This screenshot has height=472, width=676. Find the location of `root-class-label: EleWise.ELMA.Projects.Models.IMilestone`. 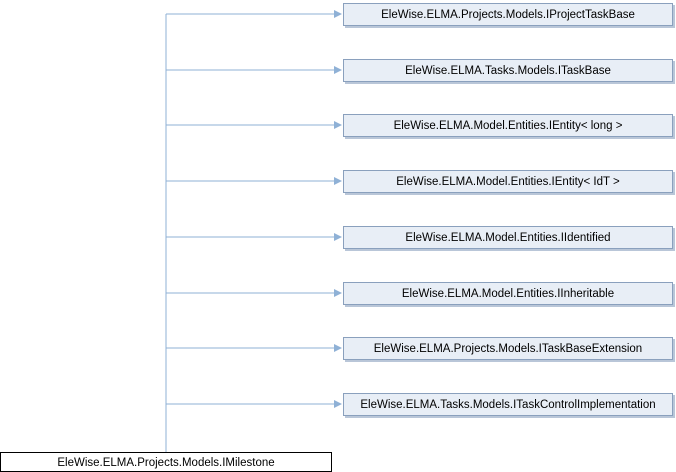

root-class-label: EleWise.ELMA.Projects.Models.IMilestone is located at coordinates (165, 463).